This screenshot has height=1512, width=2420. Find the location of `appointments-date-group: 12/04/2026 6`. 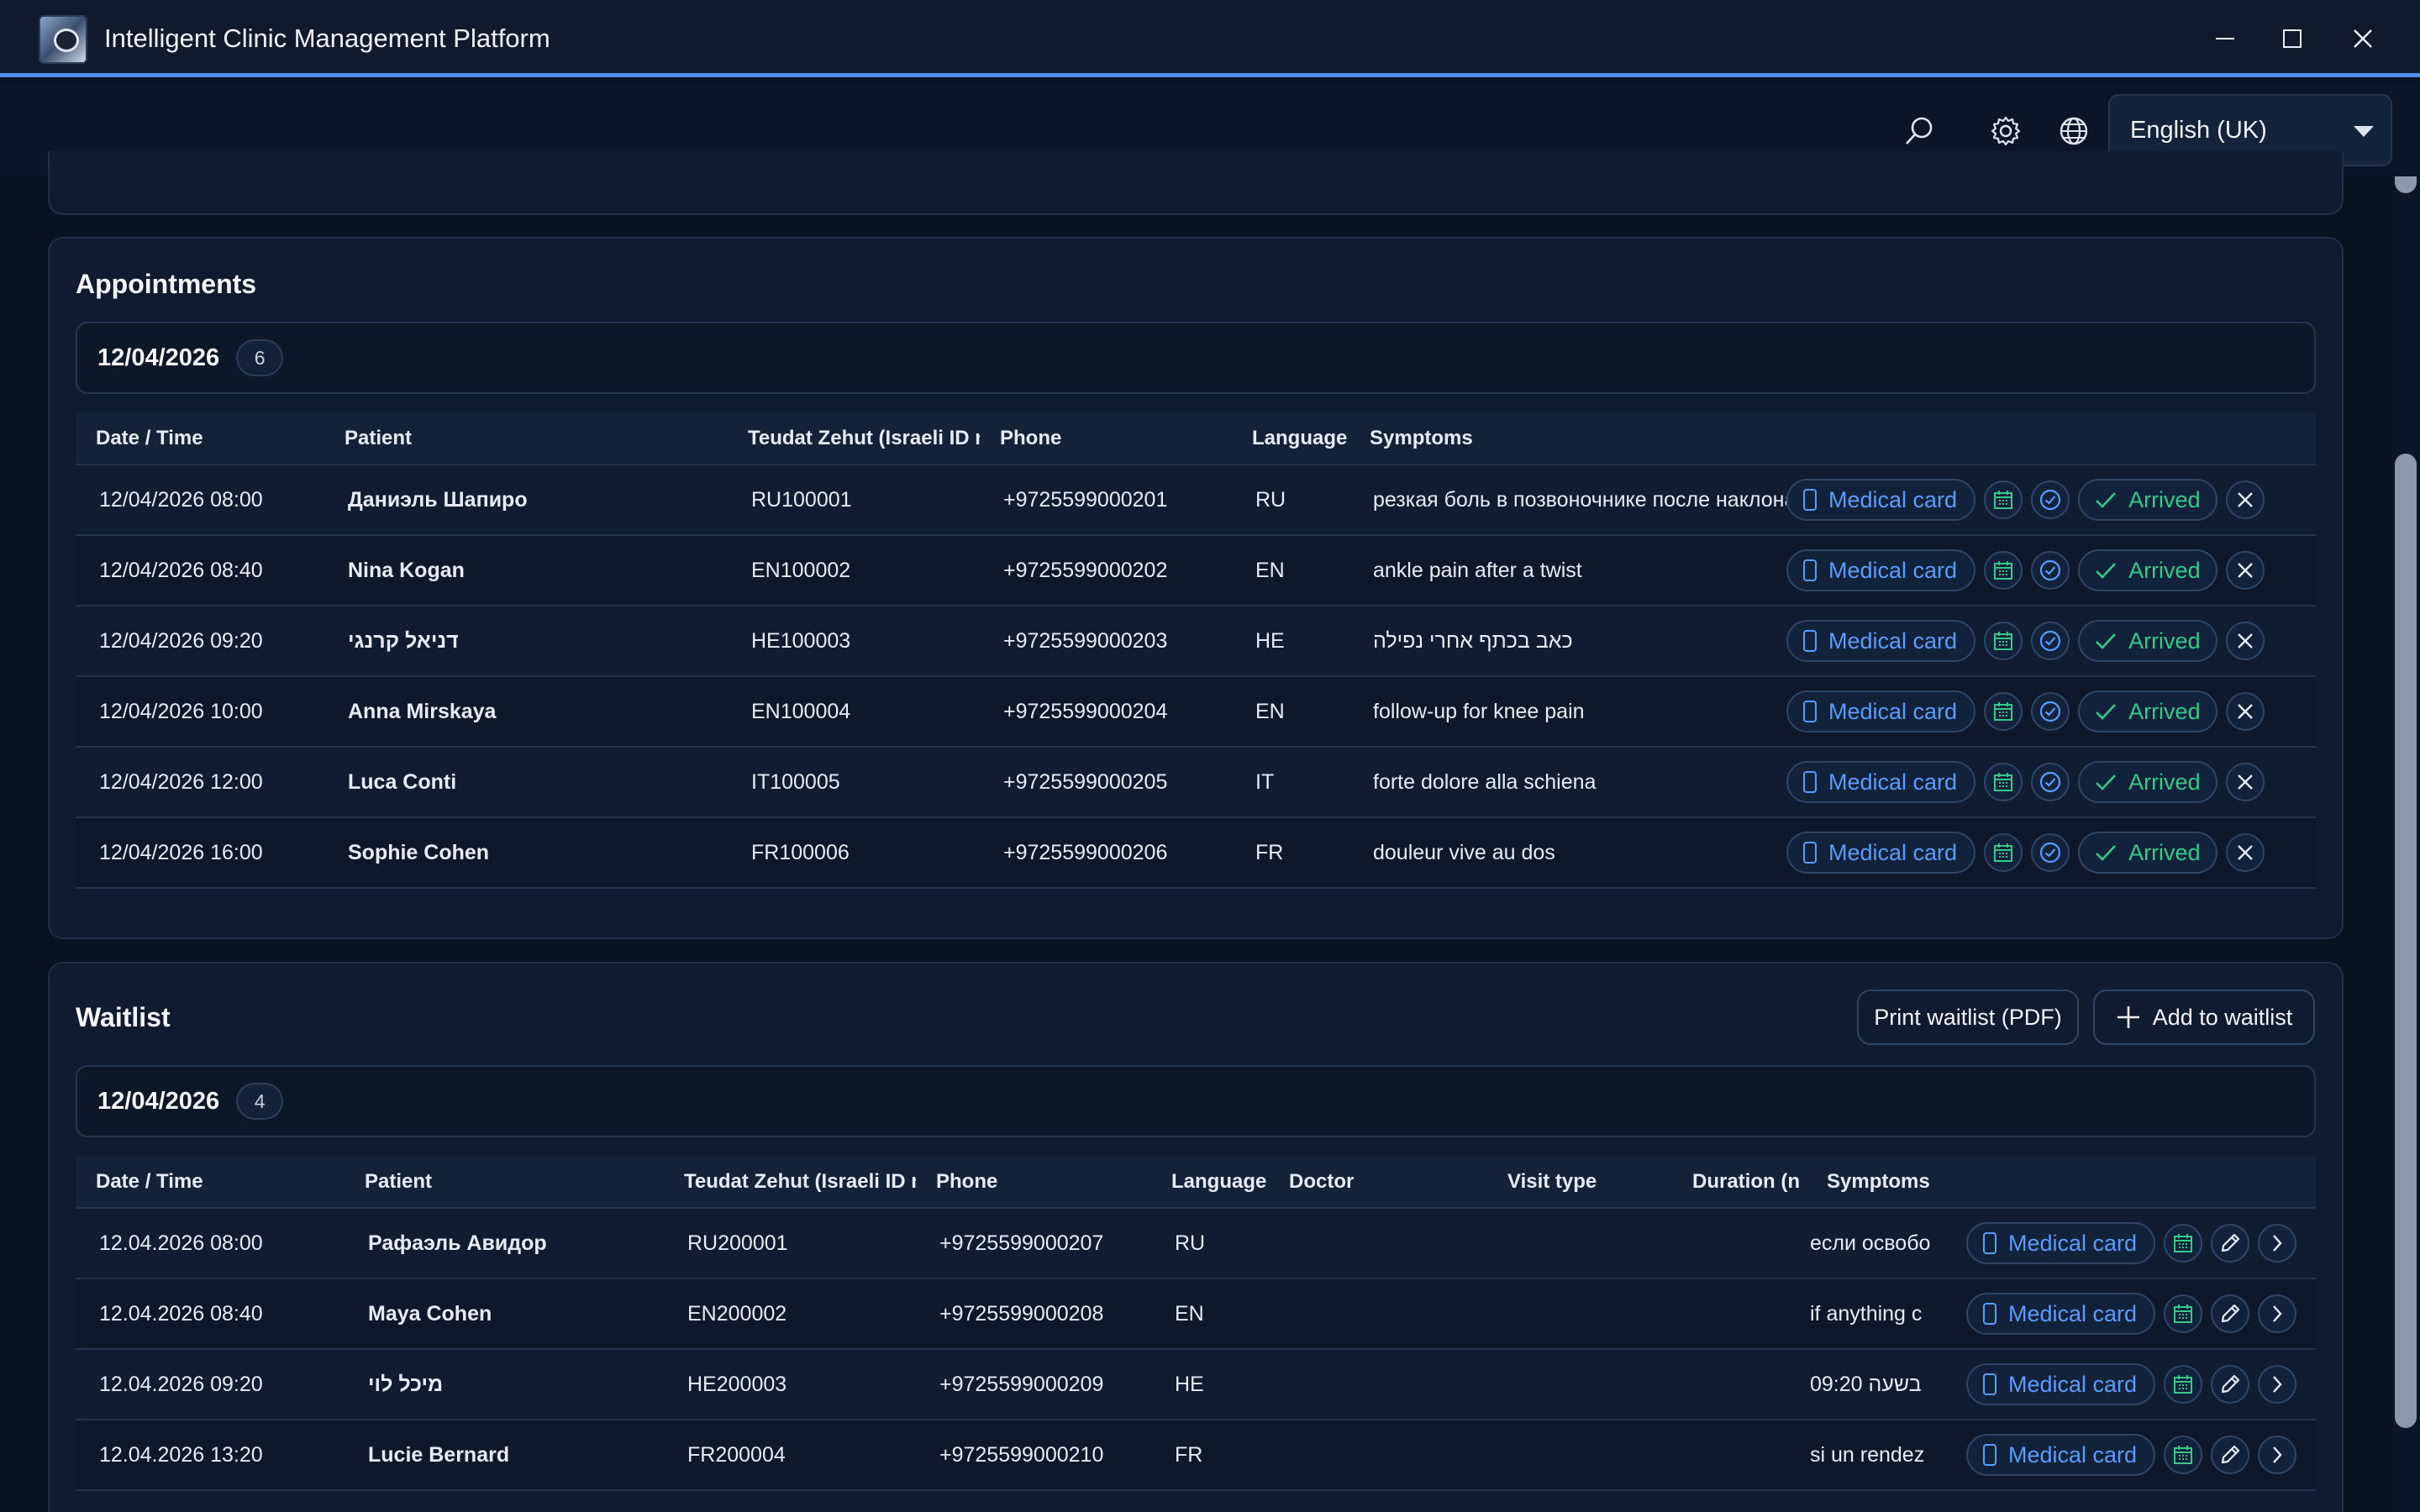

appointments-date-group: 12/04/2026 6 is located at coordinates (1196, 358).